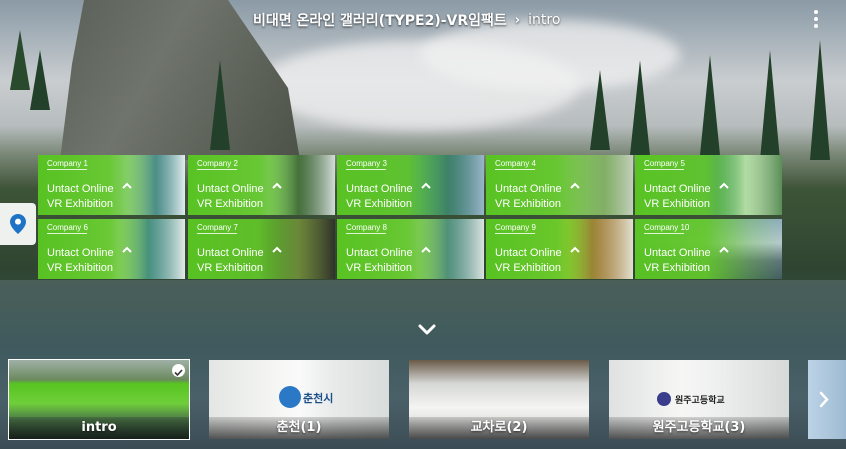 Image resolution: width=846 pixels, height=449 pixels. I want to click on chevron-down-icon, so click(427, 329).